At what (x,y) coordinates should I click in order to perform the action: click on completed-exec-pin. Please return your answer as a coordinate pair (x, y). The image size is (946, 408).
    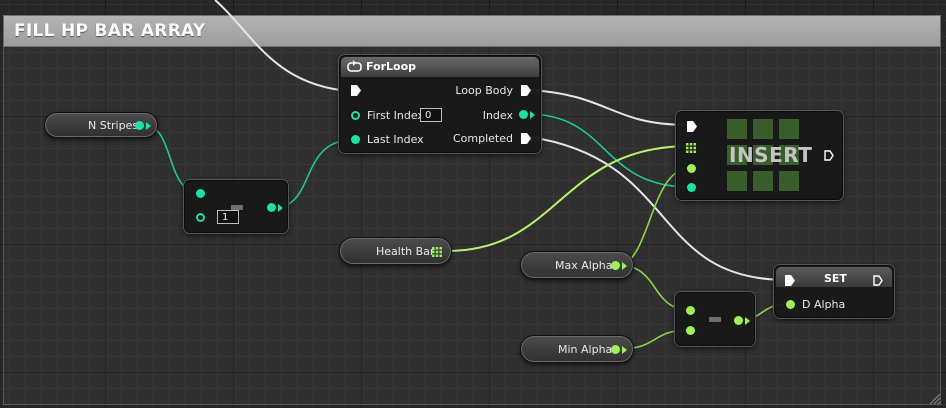
    Looking at the image, I should click on (526, 138).